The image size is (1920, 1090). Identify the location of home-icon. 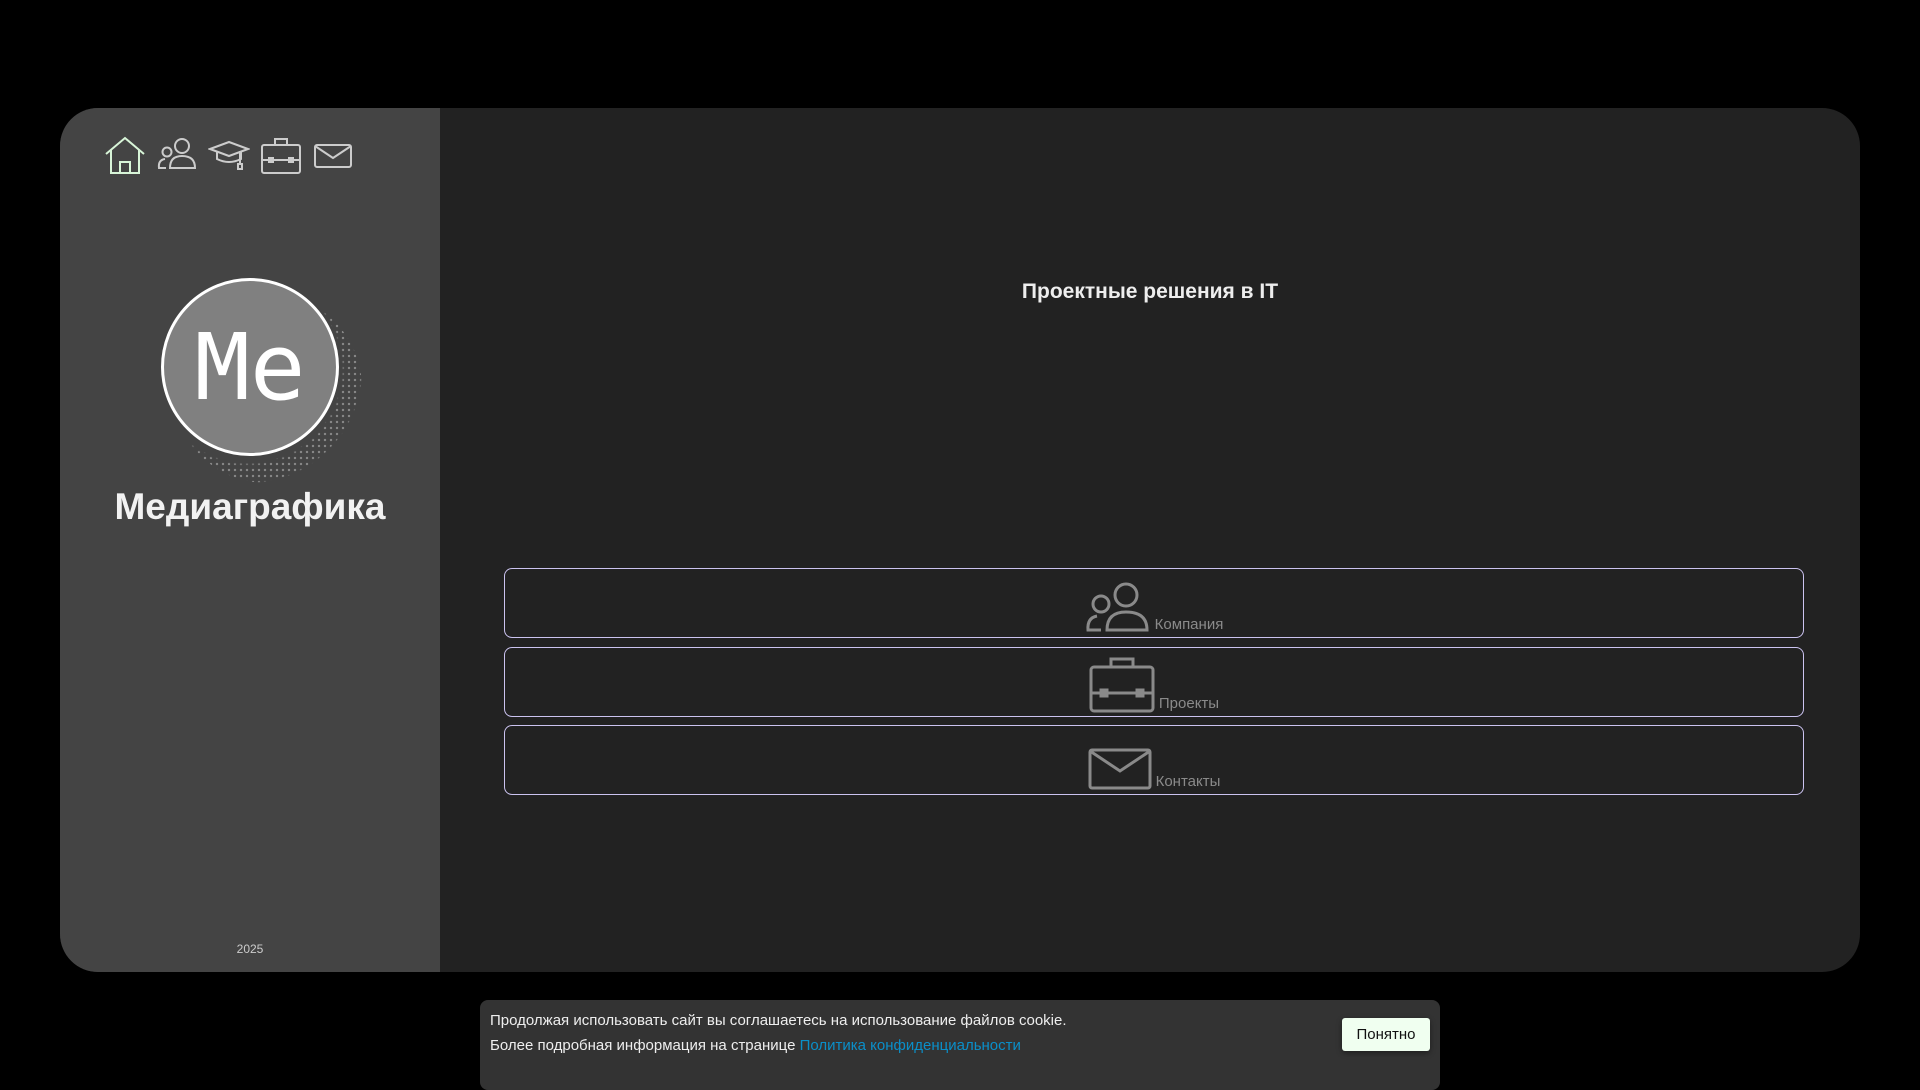
(125, 156).